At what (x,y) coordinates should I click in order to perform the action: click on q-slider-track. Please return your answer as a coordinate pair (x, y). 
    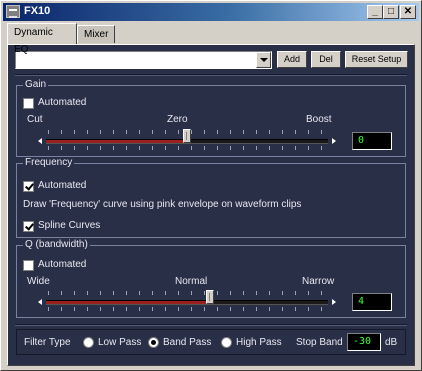
    Looking at the image, I should click on (187, 302).